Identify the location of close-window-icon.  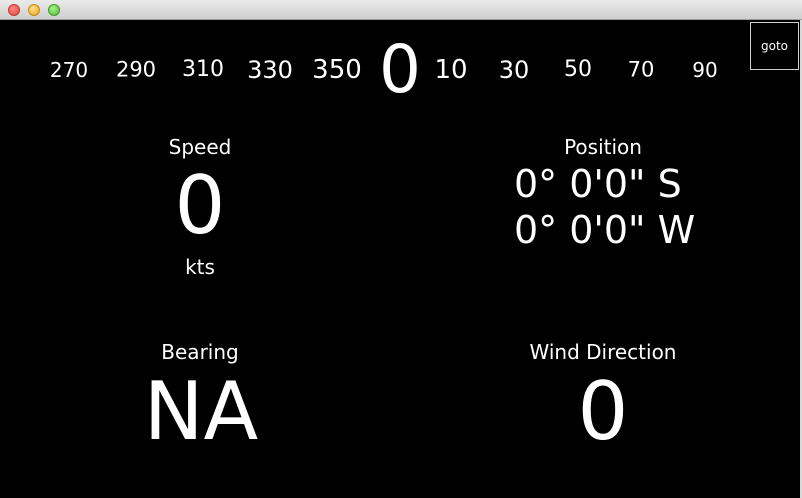
(14, 10).